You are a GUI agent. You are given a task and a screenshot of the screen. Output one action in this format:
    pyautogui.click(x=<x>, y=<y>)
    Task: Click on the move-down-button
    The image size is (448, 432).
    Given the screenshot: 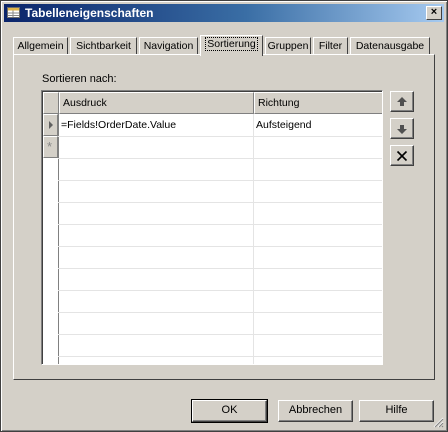 What is the action you would take?
    pyautogui.click(x=402, y=128)
    